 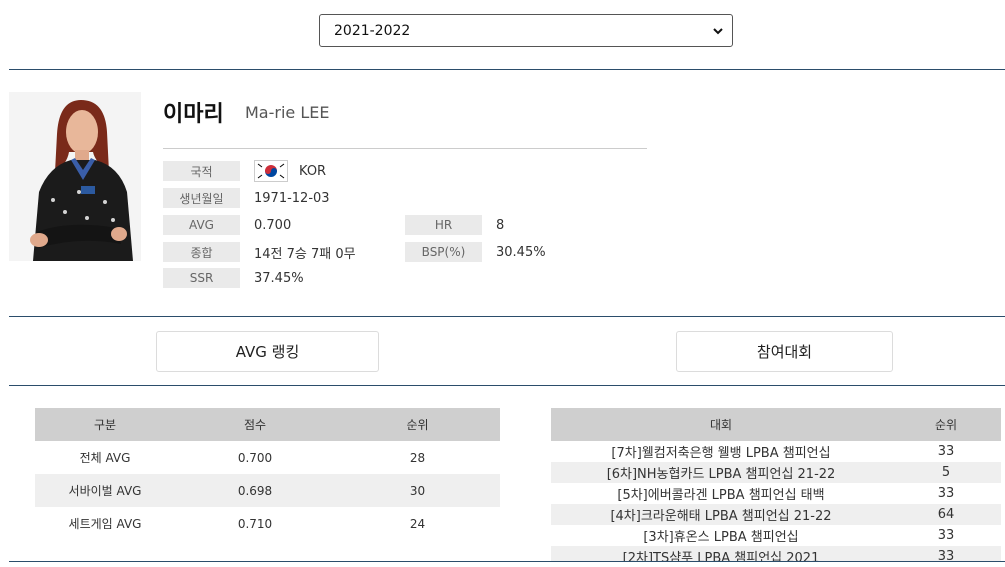 What do you see at coordinates (201, 225) in the screenshot?
I see `avg-label: AVG` at bounding box center [201, 225].